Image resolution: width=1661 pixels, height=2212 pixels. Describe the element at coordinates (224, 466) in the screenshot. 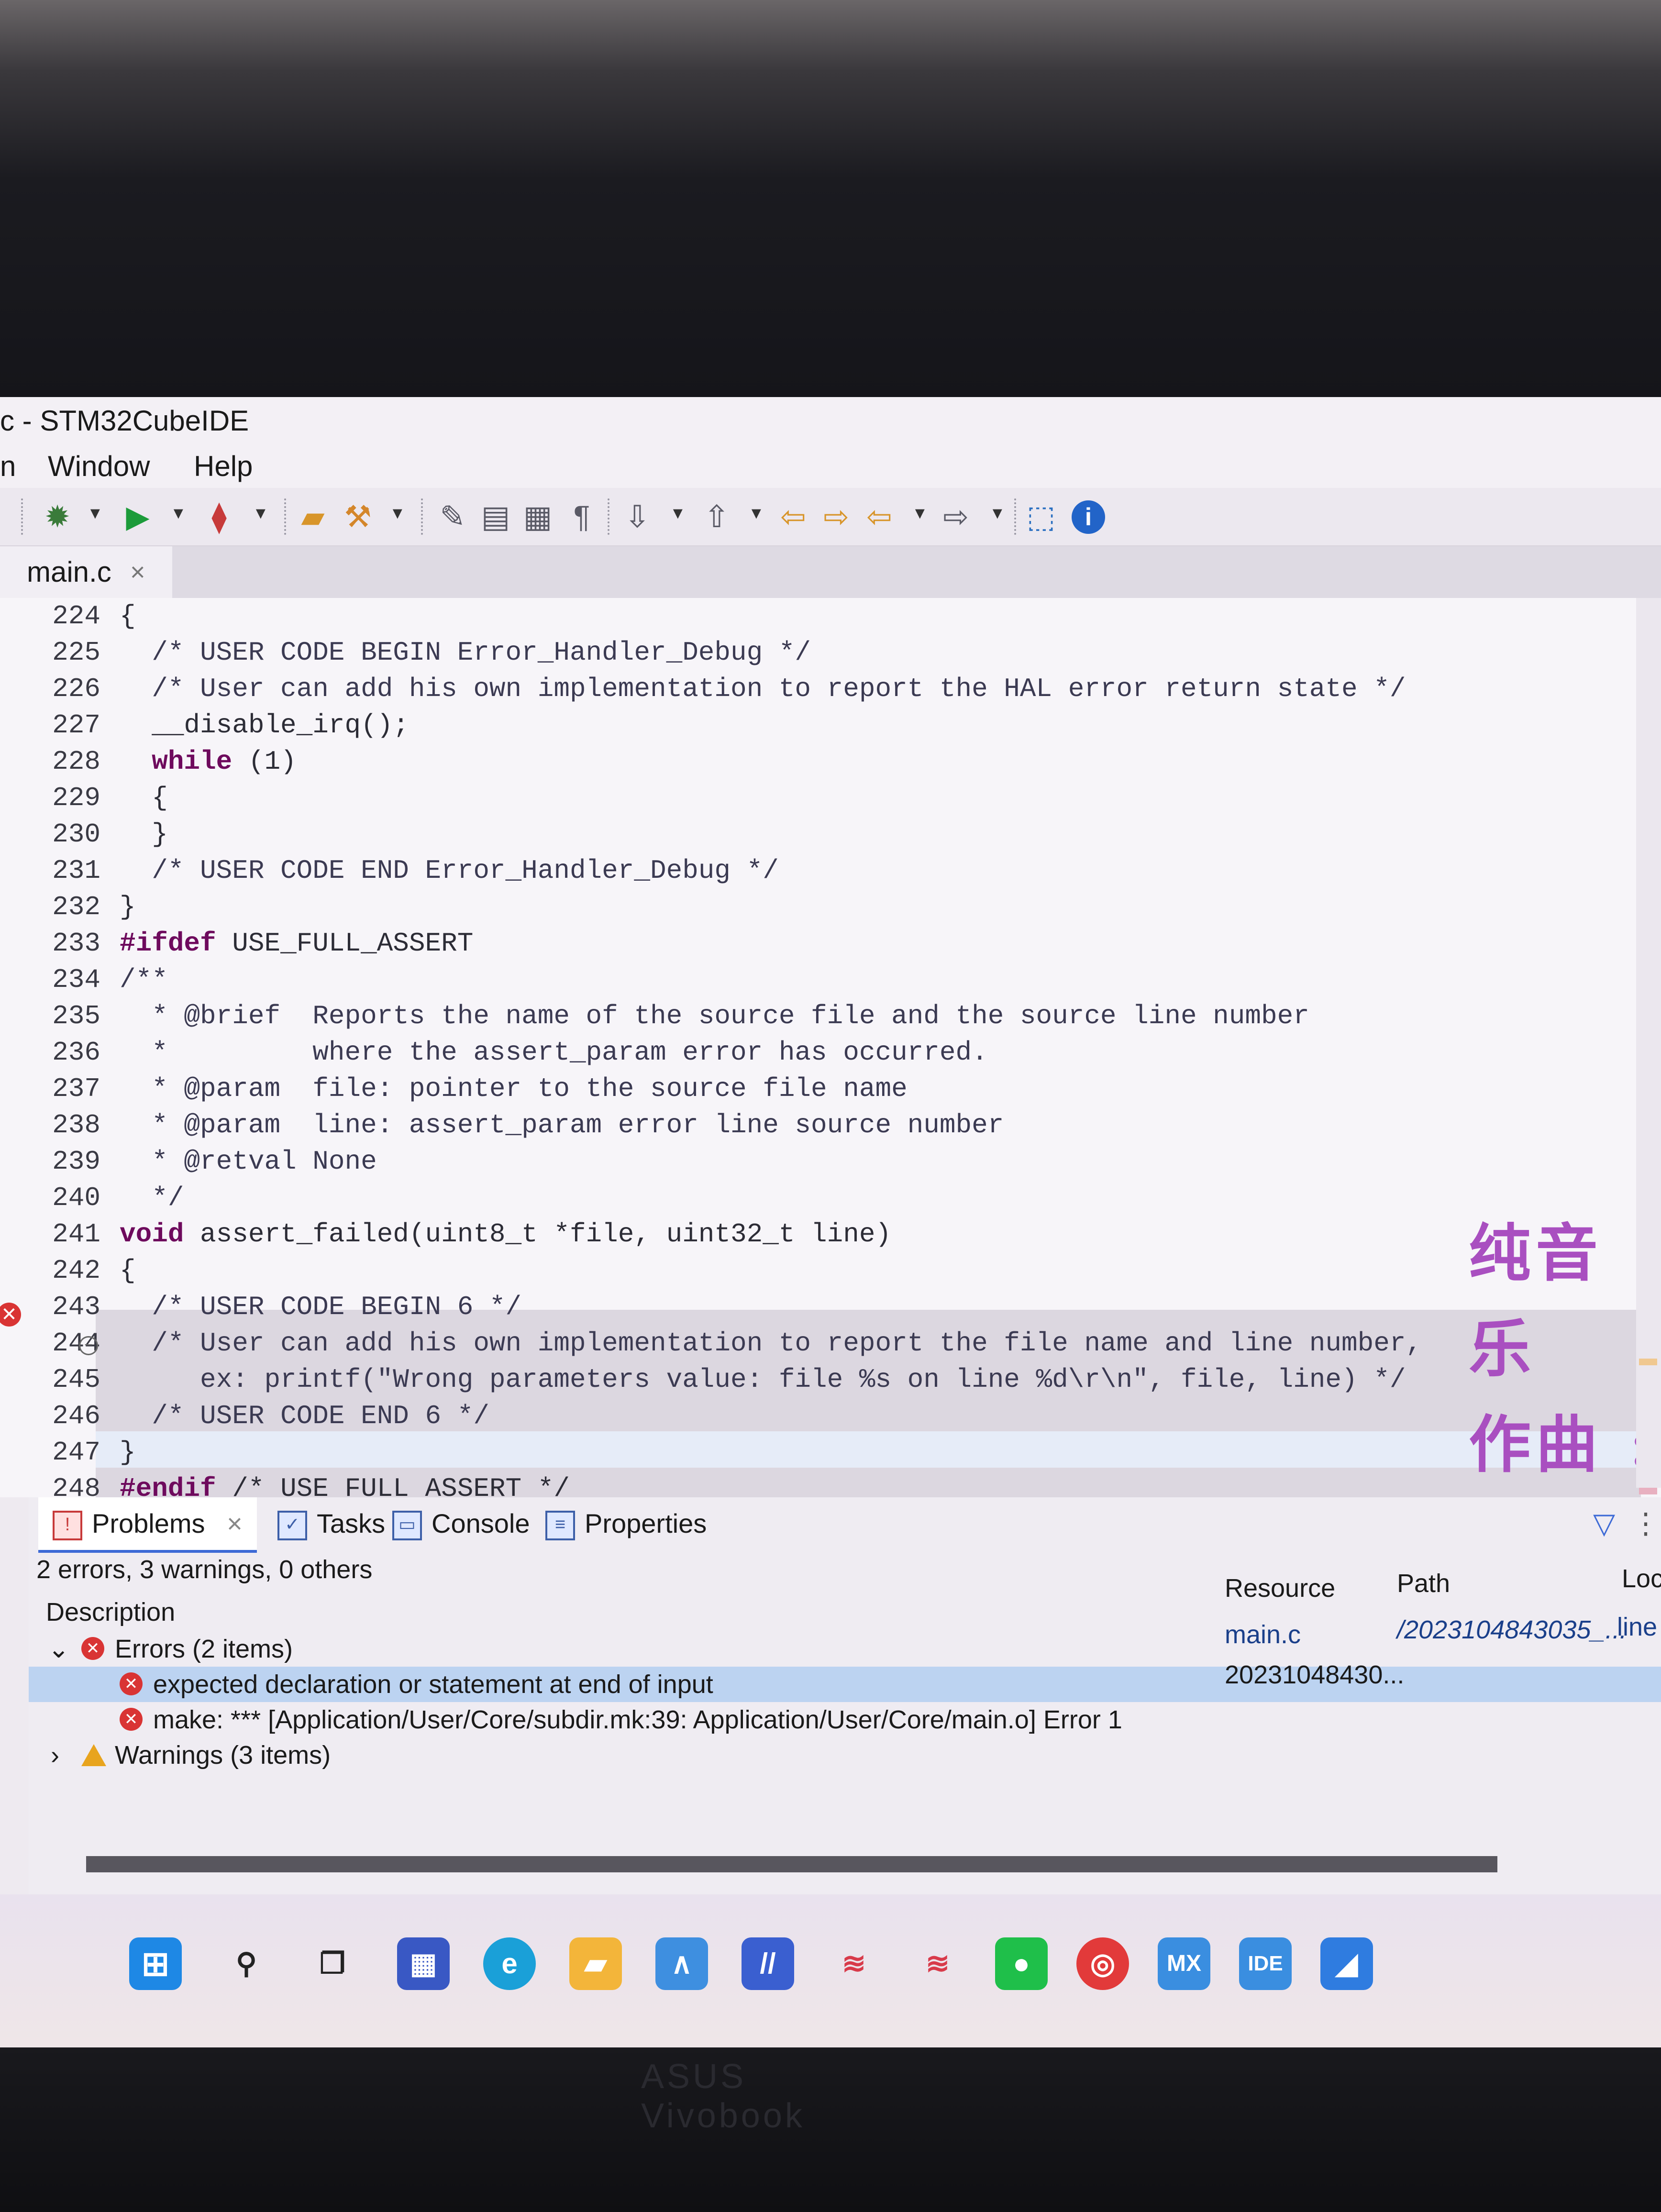

I see `menu-help: Help` at that location.